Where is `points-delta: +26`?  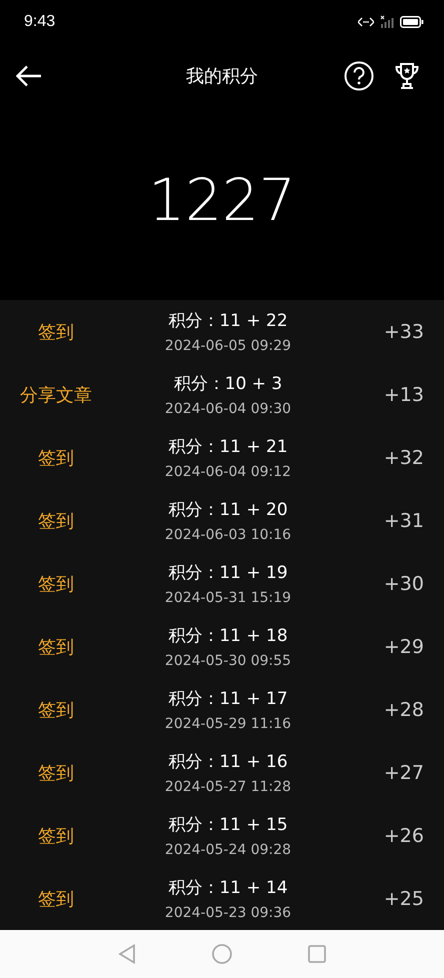 points-delta: +26 is located at coordinates (403, 835).